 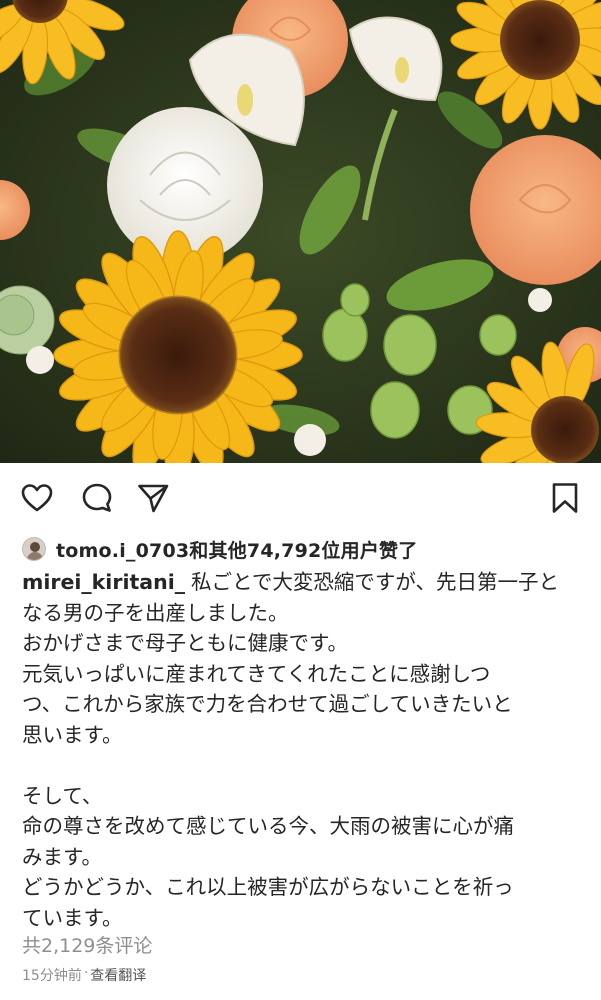 I want to click on likes-row: tomo.i_0703和其他74,792位用户赞了, so click(x=219, y=549).